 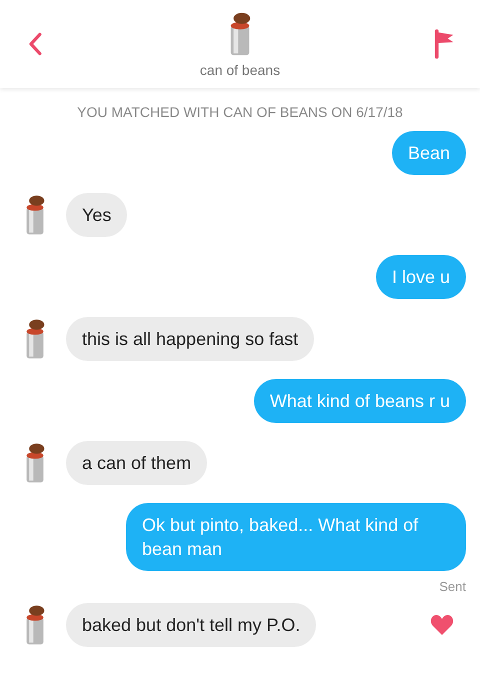 What do you see at coordinates (97, 215) in the screenshot?
I see `received-message: Yes` at bounding box center [97, 215].